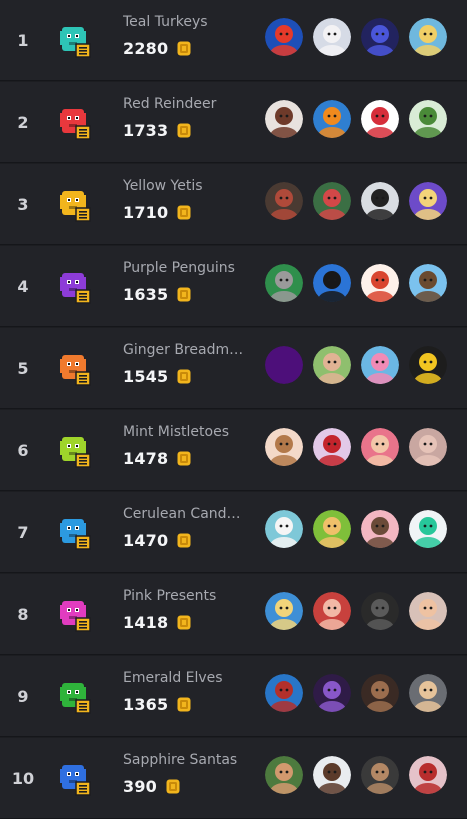 Image resolution: width=467 pixels, height=819 pixels. I want to click on mistletoe-icon, so click(75, 451).